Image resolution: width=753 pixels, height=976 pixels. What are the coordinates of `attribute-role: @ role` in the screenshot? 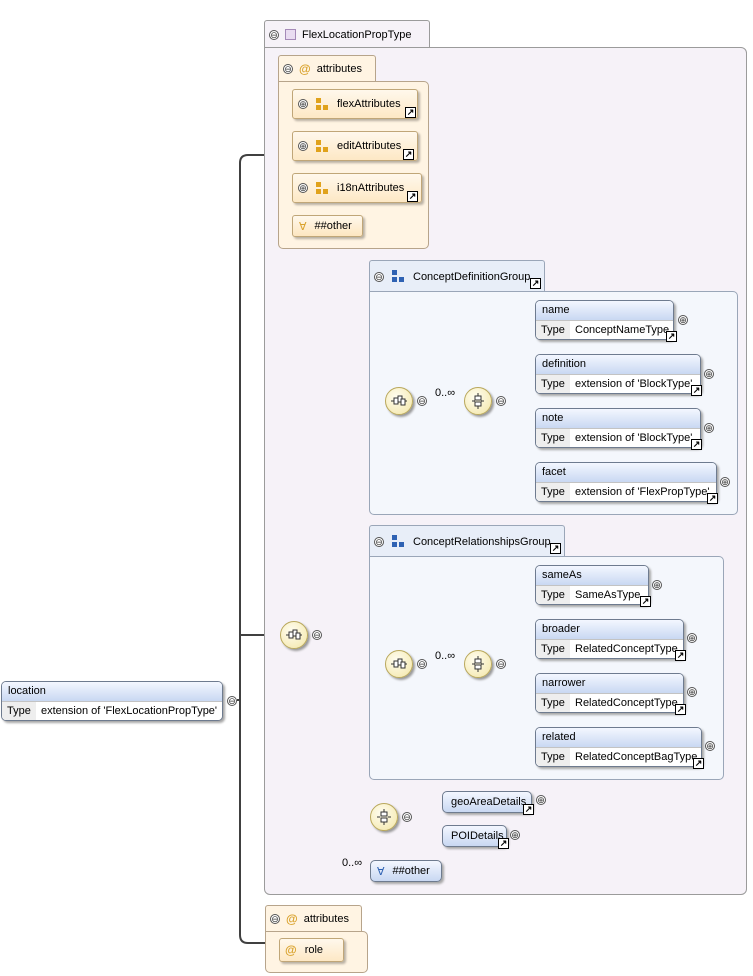 It's located at (311, 950).